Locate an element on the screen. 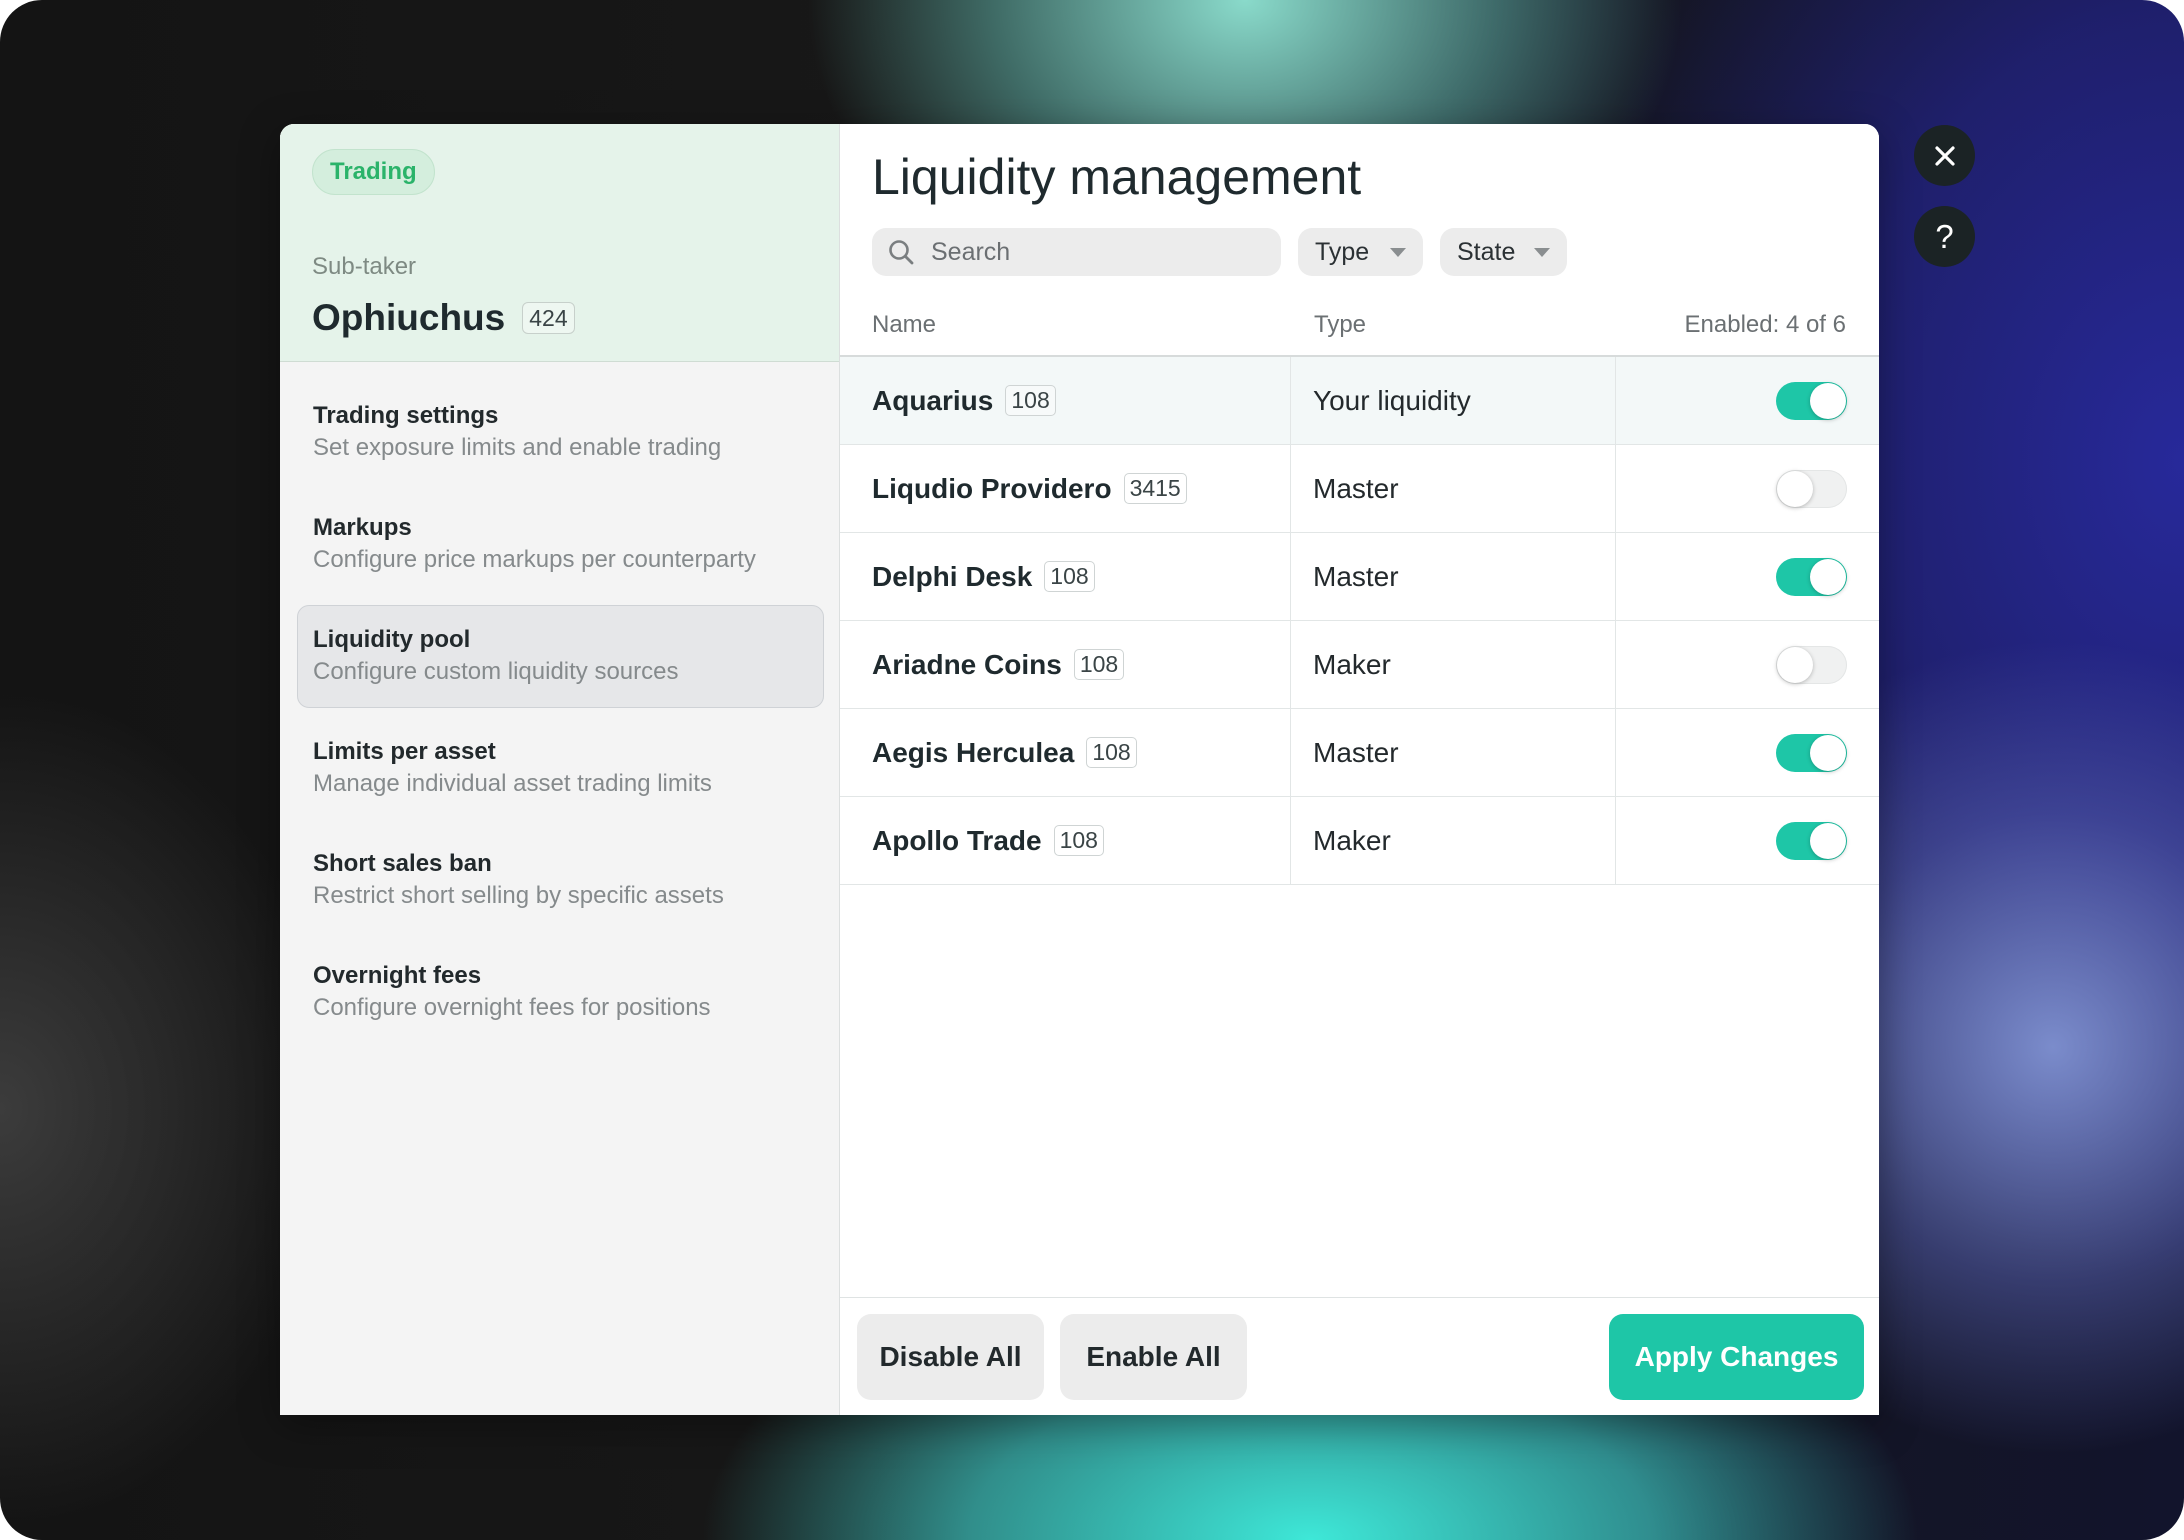 The width and height of the screenshot is (2184, 1540). provider-name: Delphi Desk is located at coordinates (952, 576).